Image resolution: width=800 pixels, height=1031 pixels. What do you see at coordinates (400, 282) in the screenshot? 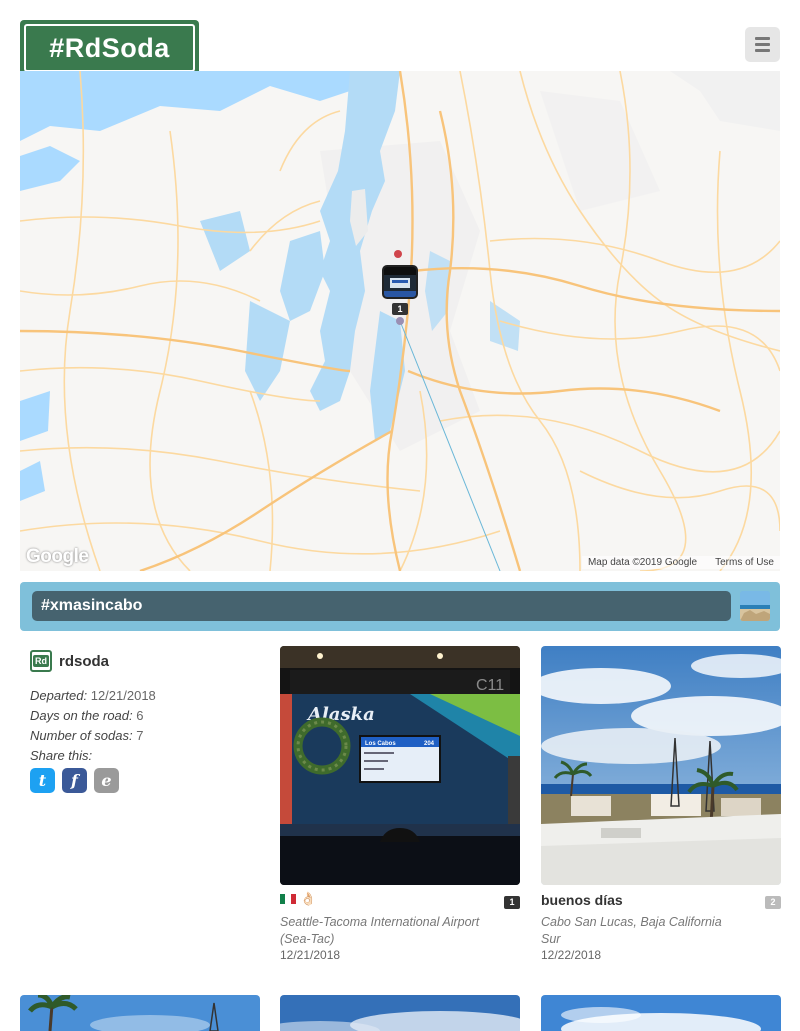
I see `photo-marker` at bounding box center [400, 282].